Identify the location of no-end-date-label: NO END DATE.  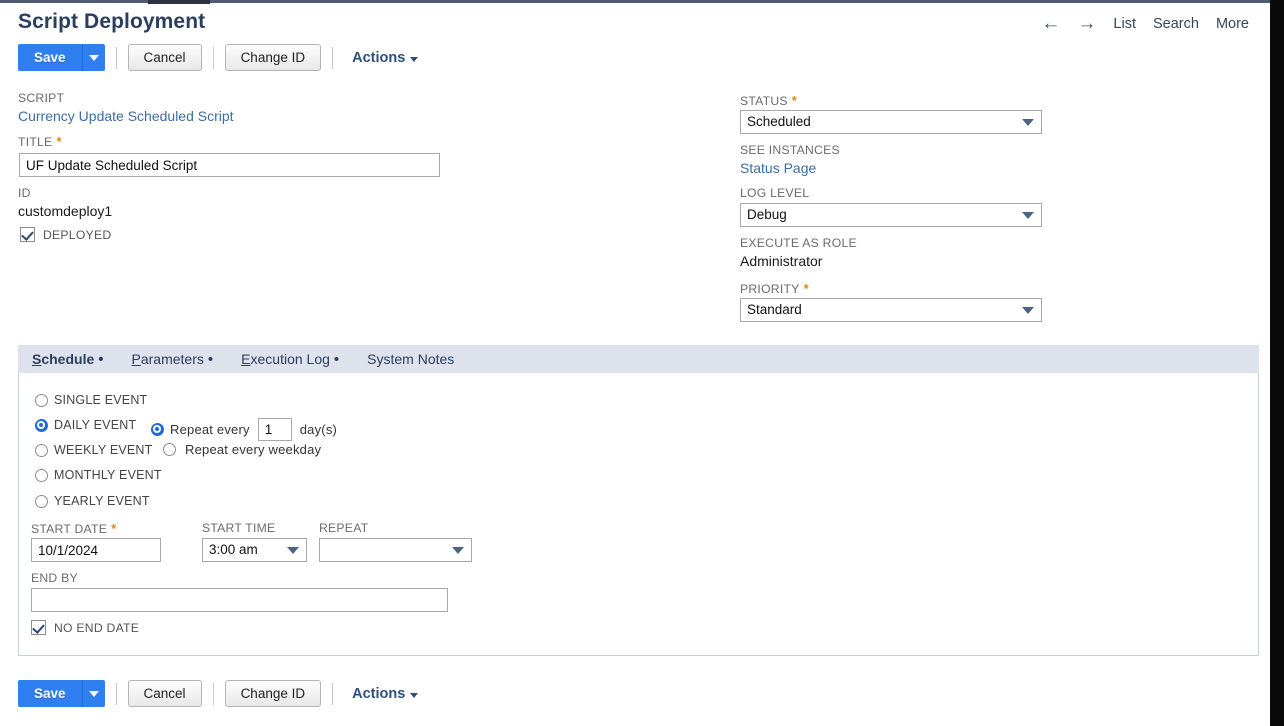
(97, 627).